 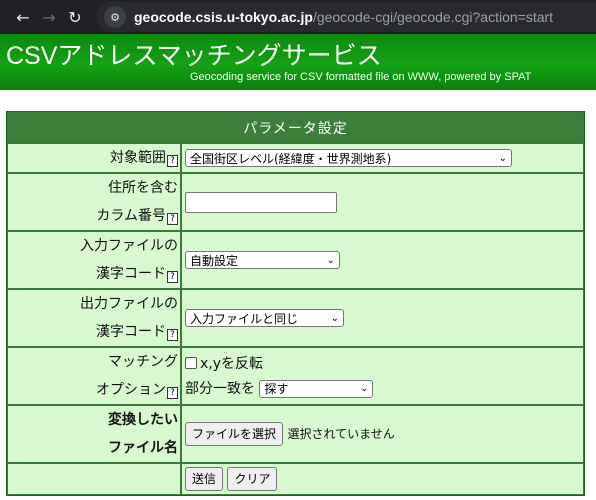 I want to click on url-host: geocode.csis.u-tokyo.ac.jp, so click(x=223, y=17).